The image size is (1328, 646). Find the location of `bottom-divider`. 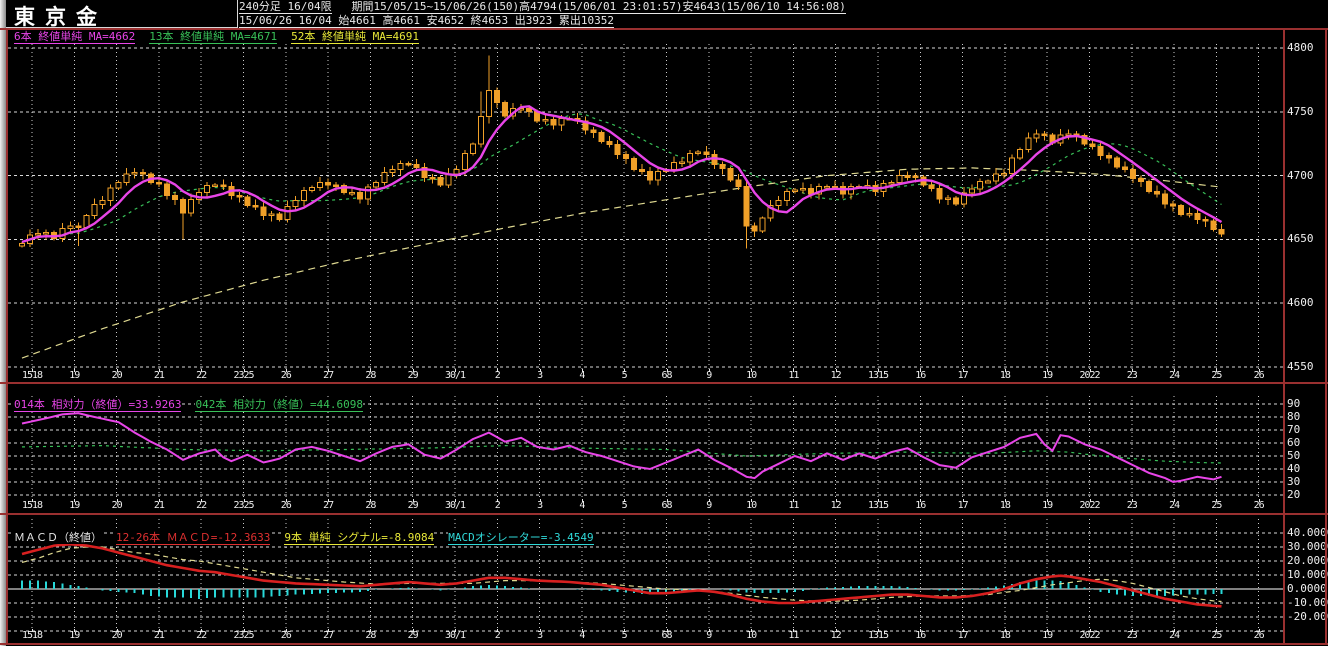

bottom-divider is located at coordinates (664, 644).